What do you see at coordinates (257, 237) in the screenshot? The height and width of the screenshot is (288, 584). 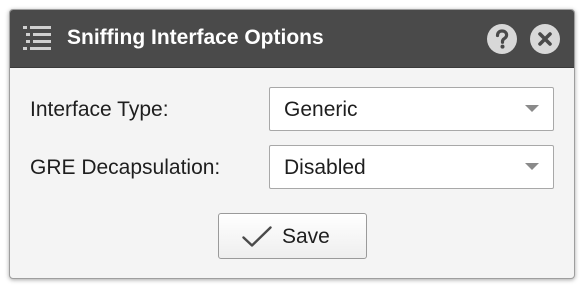 I see `check-icon` at bounding box center [257, 237].